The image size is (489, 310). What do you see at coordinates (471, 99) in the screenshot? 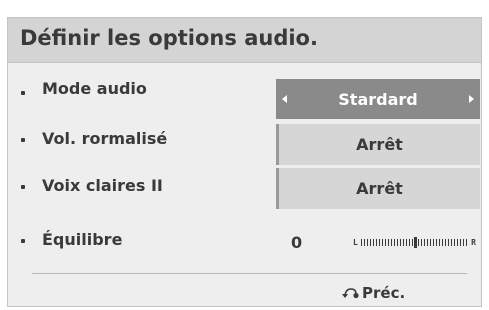
I see `right-arrow-icon` at bounding box center [471, 99].